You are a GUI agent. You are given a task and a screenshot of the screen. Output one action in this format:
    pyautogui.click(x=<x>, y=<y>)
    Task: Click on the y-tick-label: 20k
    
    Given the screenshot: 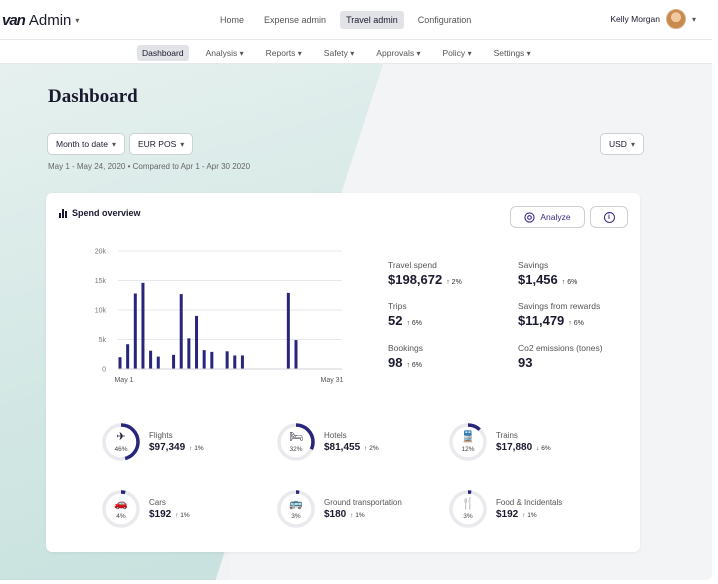 What is the action you would take?
    pyautogui.click(x=101, y=252)
    